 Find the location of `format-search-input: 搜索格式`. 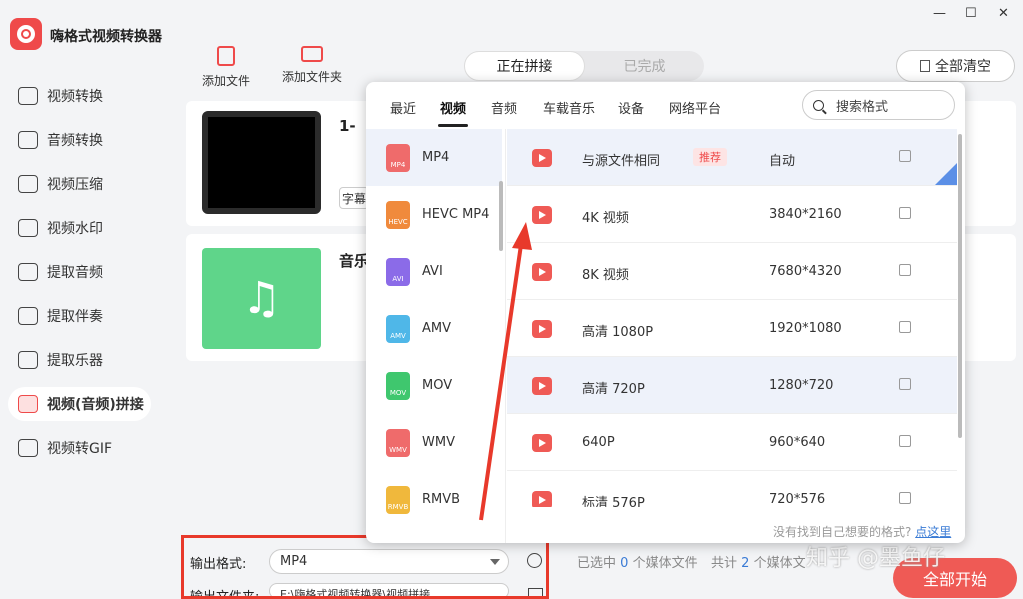

format-search-input: 搜索格式 is located at coordinates (878, 105).